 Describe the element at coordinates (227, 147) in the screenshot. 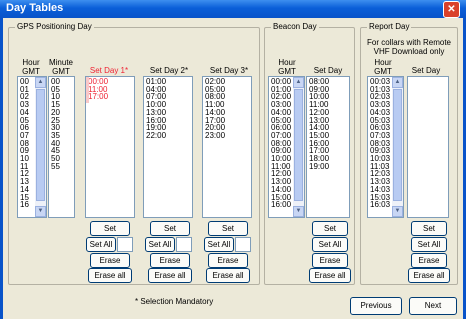

I see `gps-day3-list: 02:00 05:00 08:00 11:00 14:00 17:00 20:00 23:00` at that location.